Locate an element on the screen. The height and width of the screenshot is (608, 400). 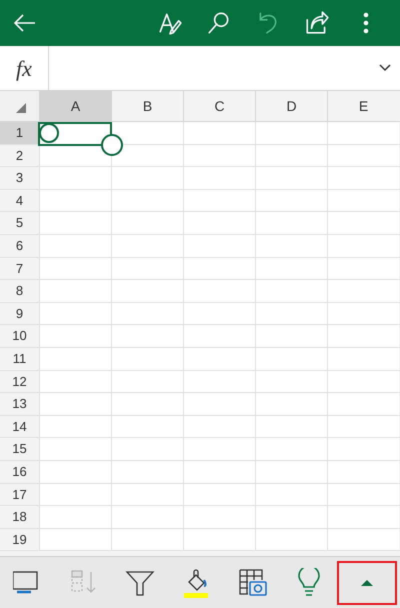
caret-up-icon is located at coordinates (367, 582).